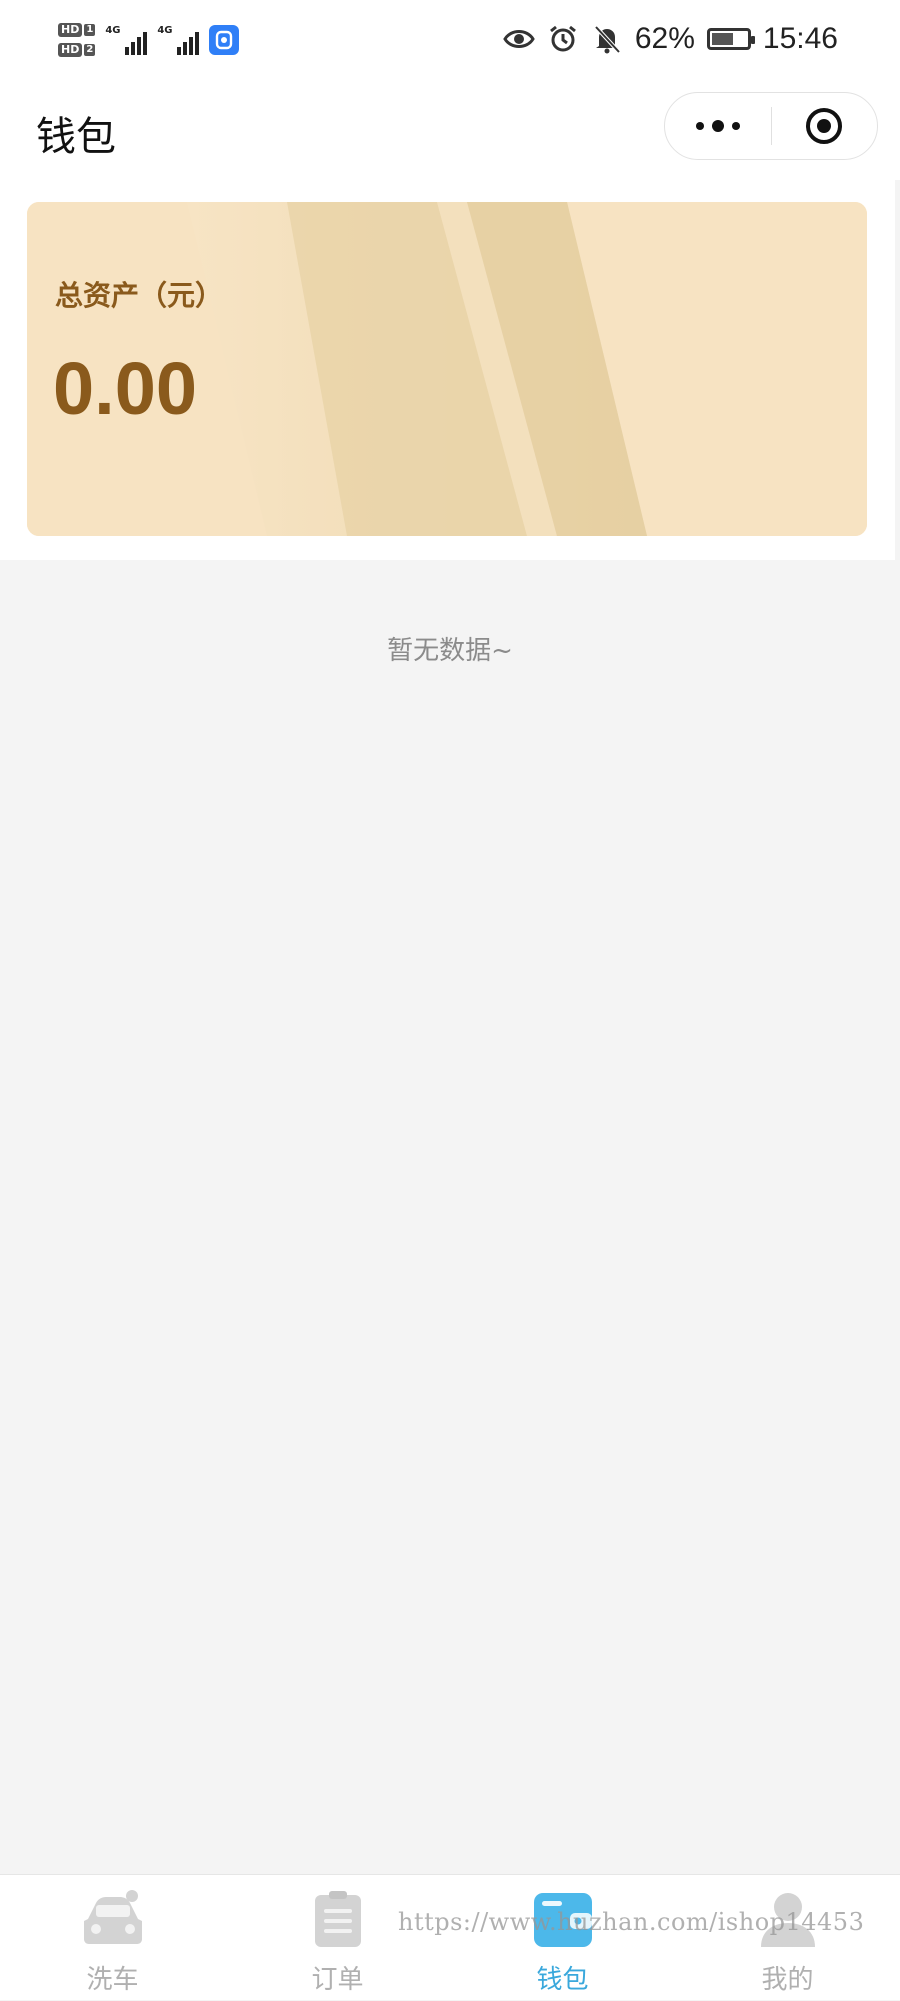 The image size is (900, 2001). I want to click on watermark-text: https://www.huzhan.com/ishop14453, so click(631, 1922).